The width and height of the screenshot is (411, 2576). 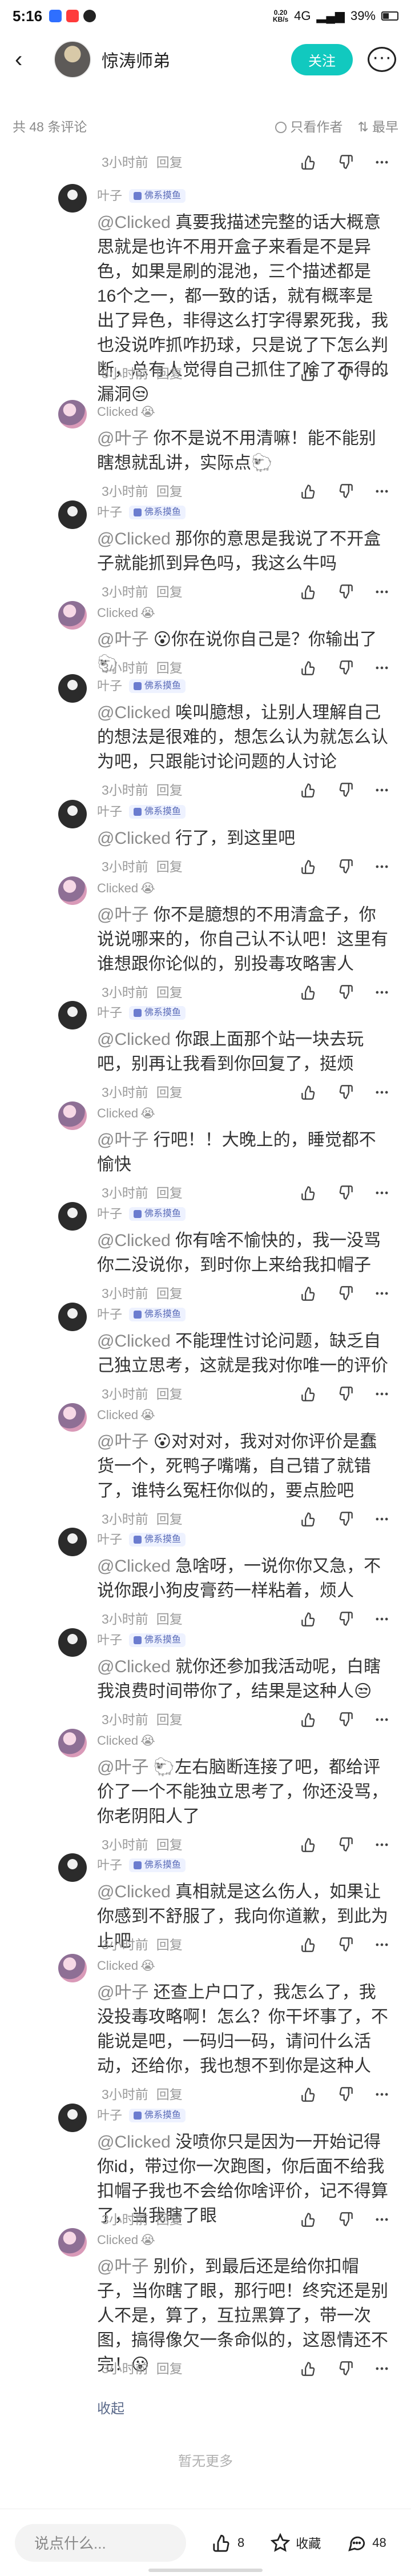 What do you see at coordinates (382, 59) in the screenshot?
I see `more-options-icon: ···` at bounding box center [382, 59].